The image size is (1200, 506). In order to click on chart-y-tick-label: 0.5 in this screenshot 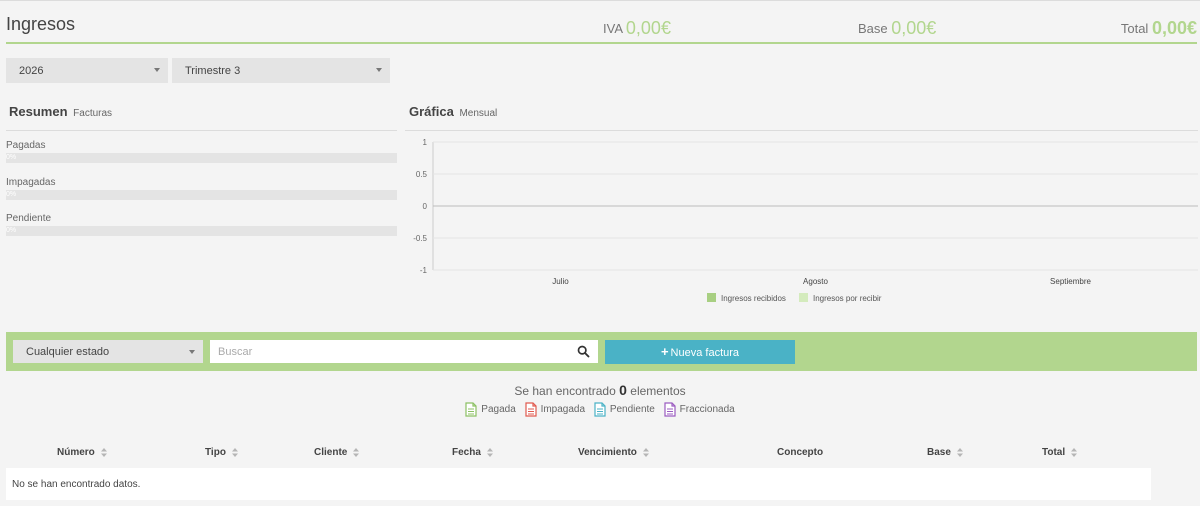, I will do `click(422, 174)`.